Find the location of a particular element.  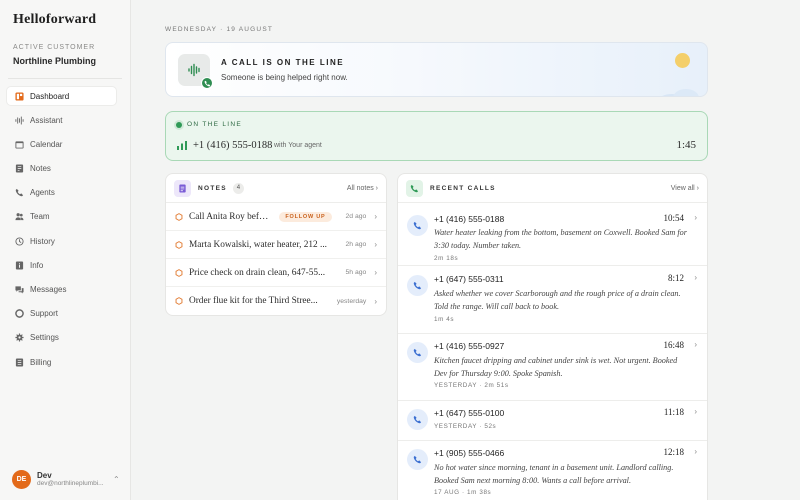

call-meta: 17 AUG · 1m 38s is located at coordinates (463, 492).